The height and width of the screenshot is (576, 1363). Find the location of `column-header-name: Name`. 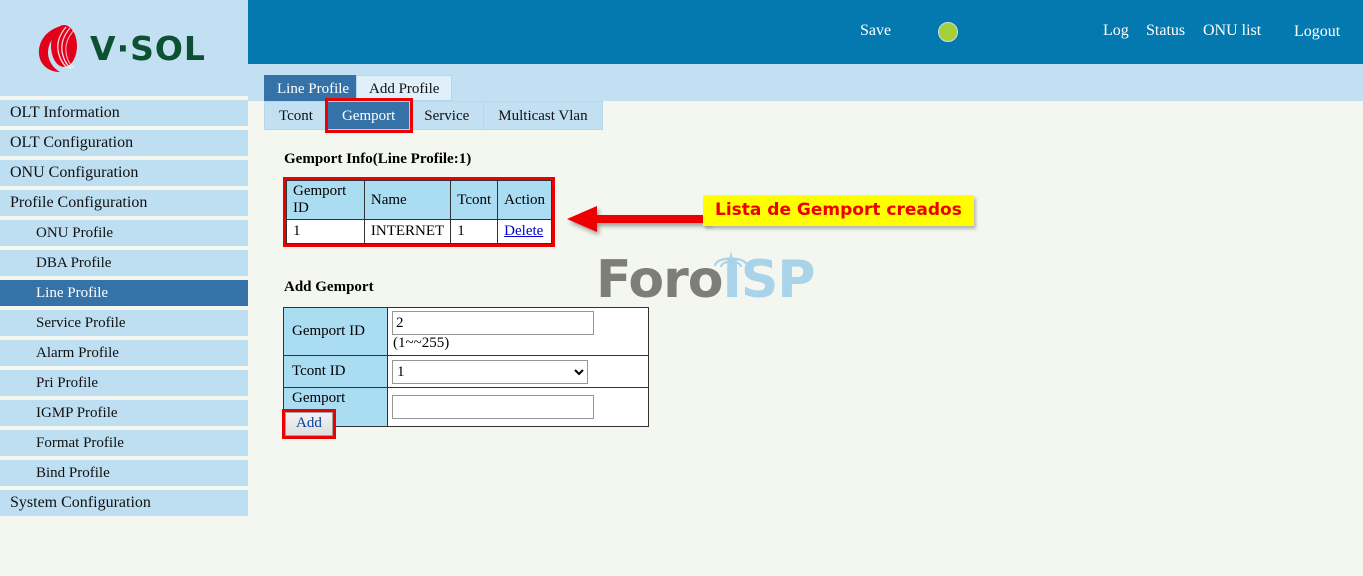

column-header-name: Name is located at coordinates (407, 200).